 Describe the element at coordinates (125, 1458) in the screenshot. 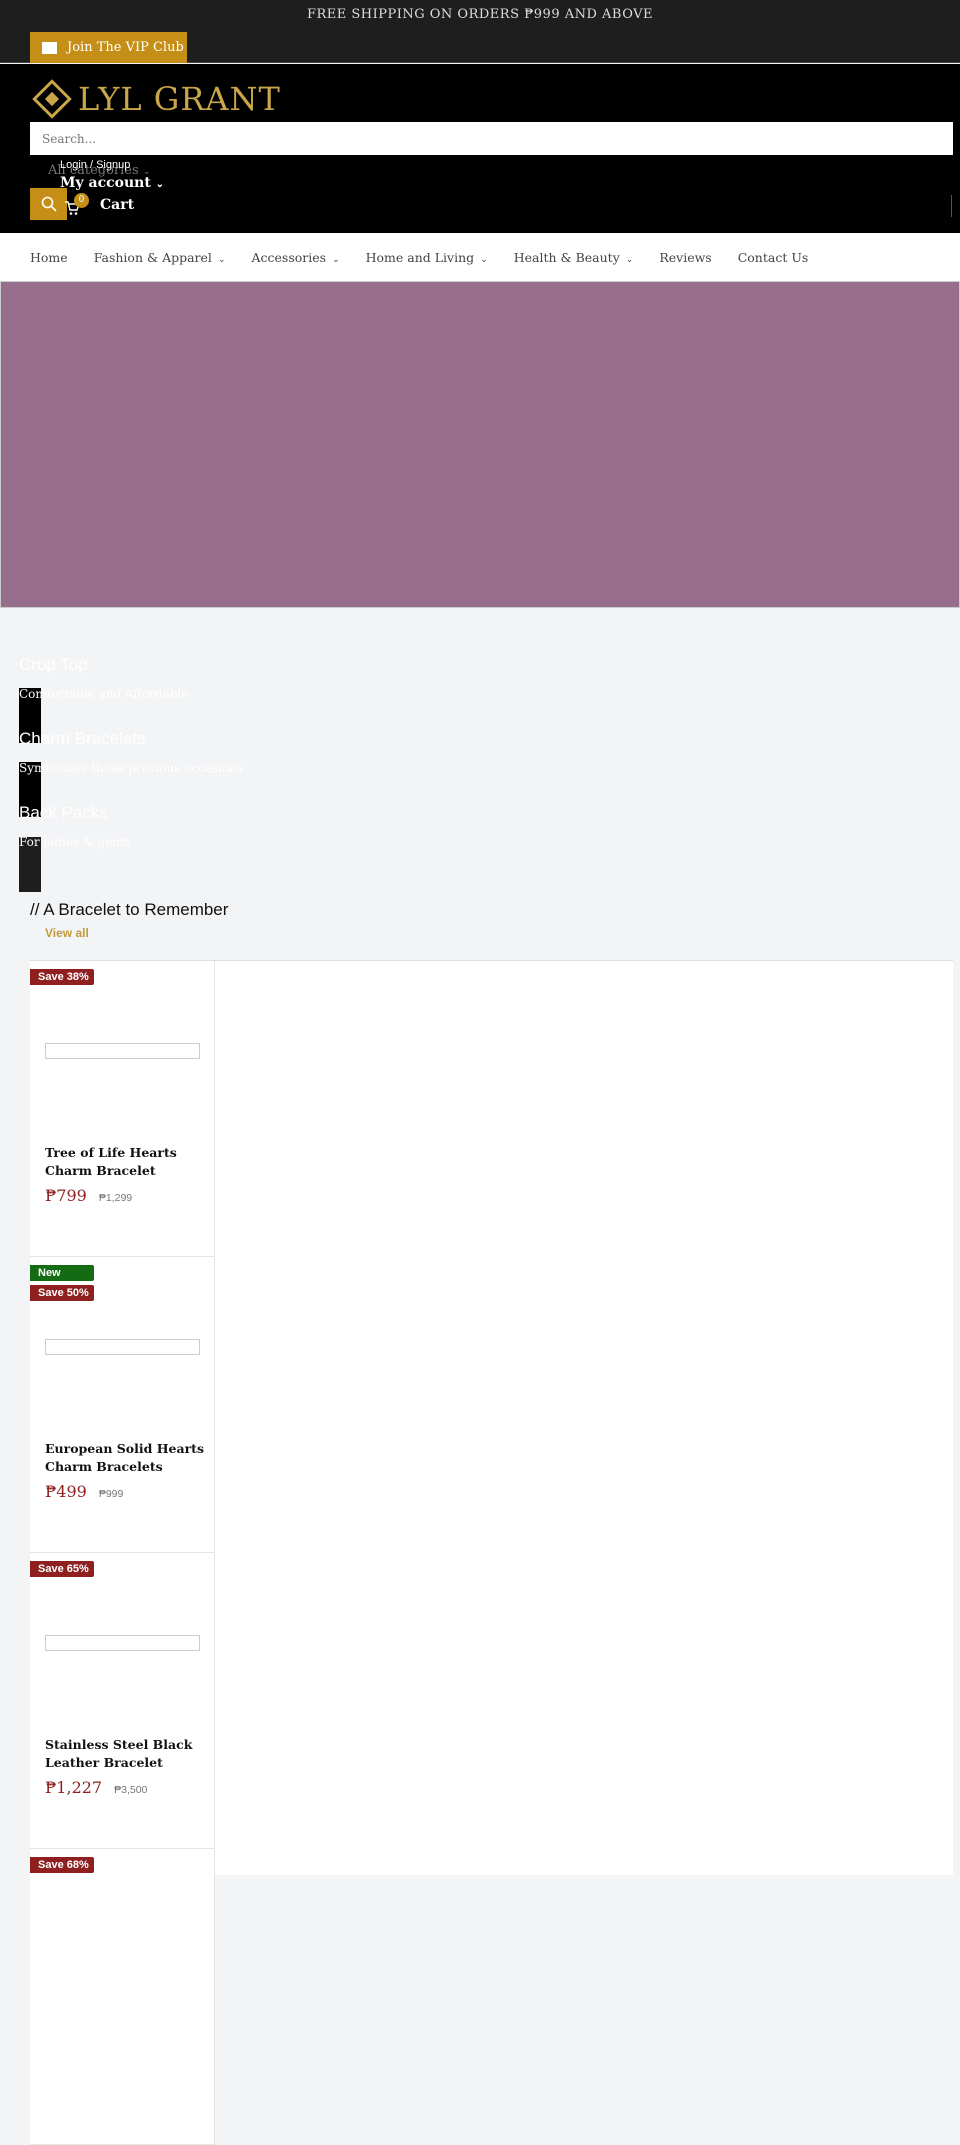

I see `product-name: European Solid Hearts Charm Bracelets` at that location.